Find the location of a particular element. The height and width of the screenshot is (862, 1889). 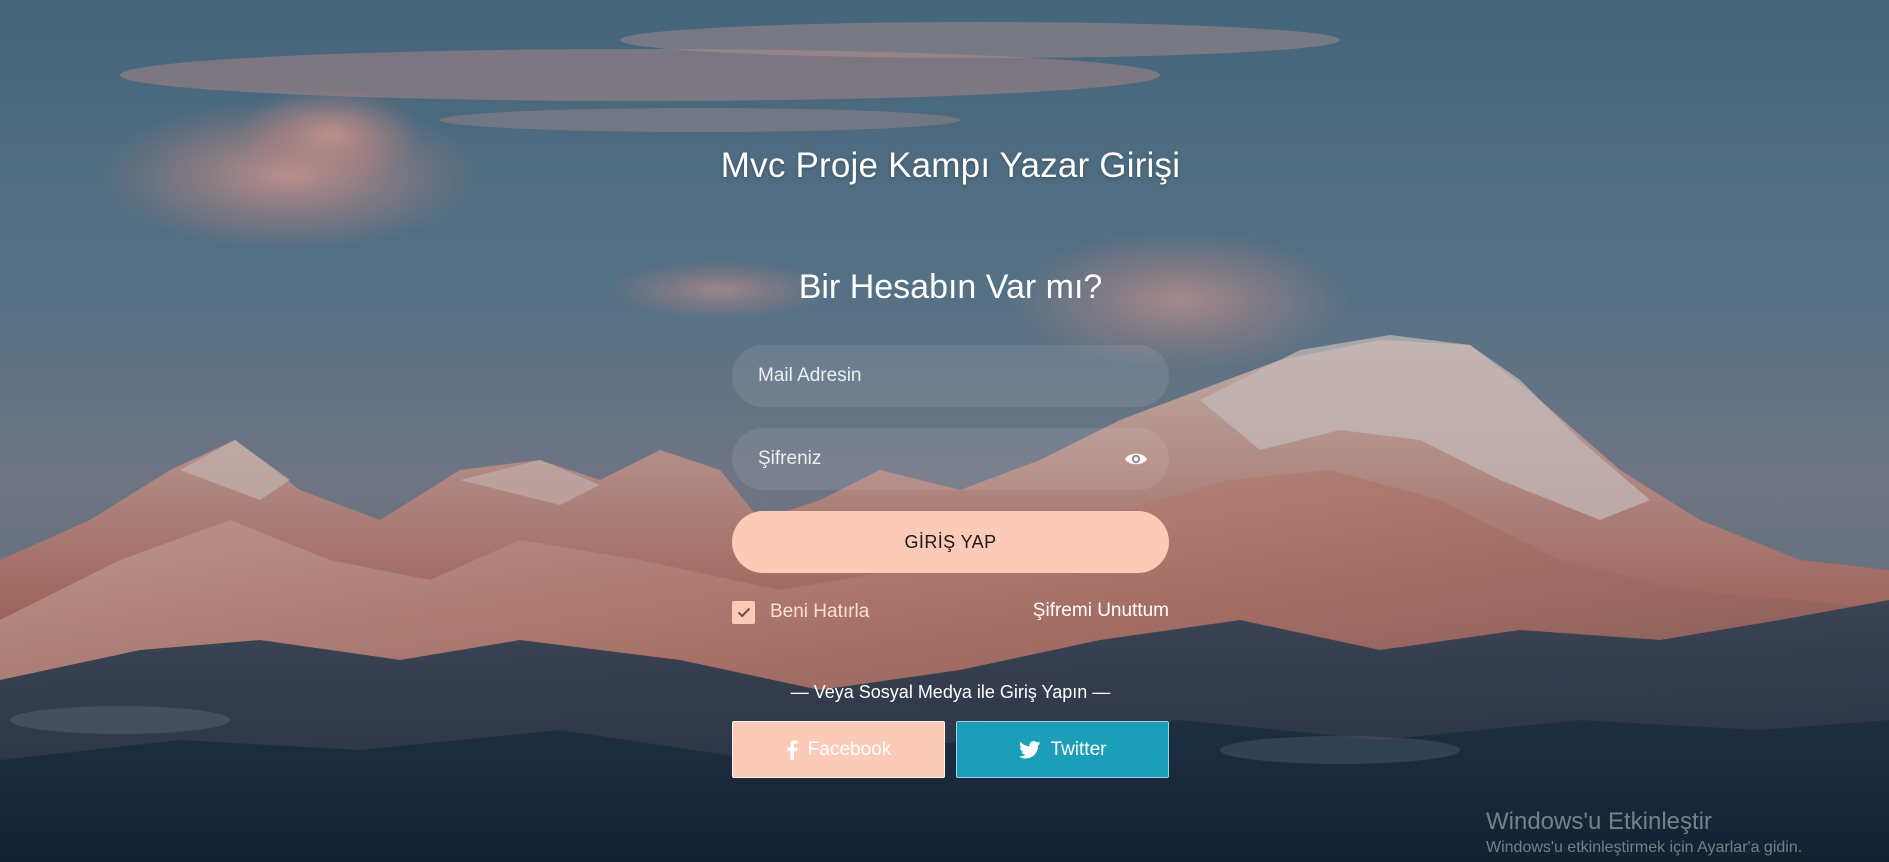

remember-me-label: Beni Hatırla is located at coordinates (820, 611).